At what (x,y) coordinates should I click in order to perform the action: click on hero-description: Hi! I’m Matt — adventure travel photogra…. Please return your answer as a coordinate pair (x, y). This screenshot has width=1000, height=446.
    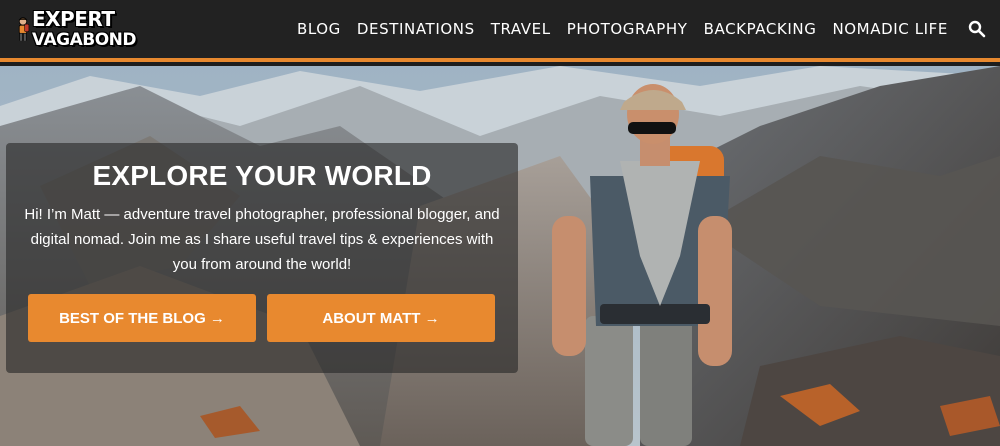
    Looking at the image, I should click on (262, 239).